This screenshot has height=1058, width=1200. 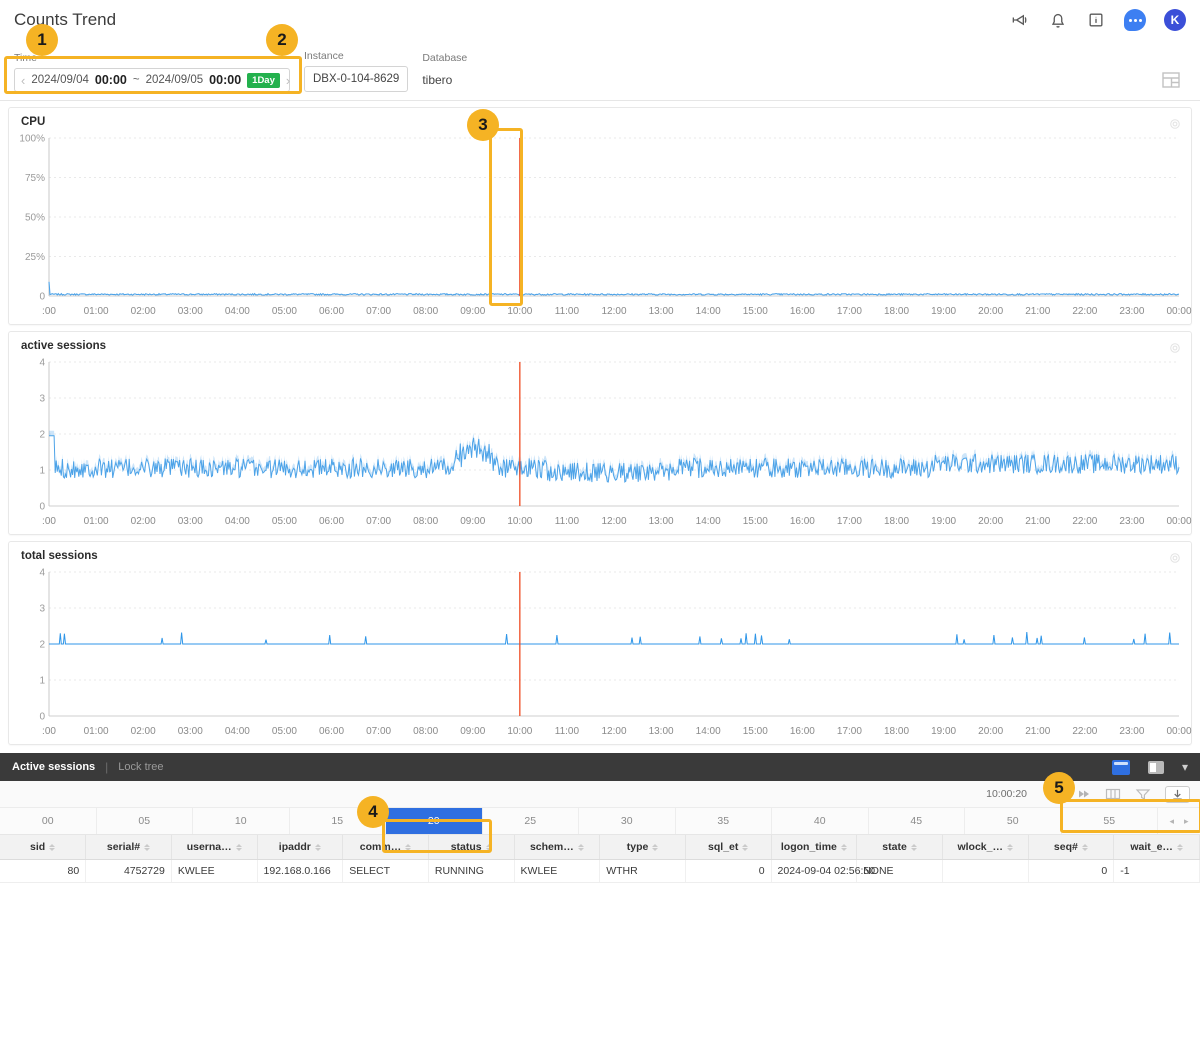 What do you see at coordinates (642, 847) in the screenshot?
I see `column-header-type: type` at bounding box center [642, 847].